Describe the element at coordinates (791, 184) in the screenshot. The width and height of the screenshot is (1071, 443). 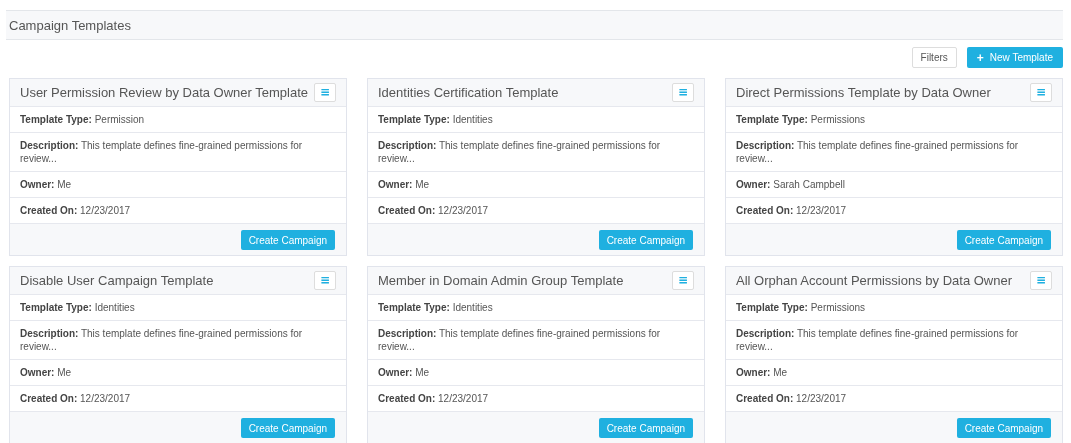
I see `field-text: Owner: Sarah Campbell` at that location.